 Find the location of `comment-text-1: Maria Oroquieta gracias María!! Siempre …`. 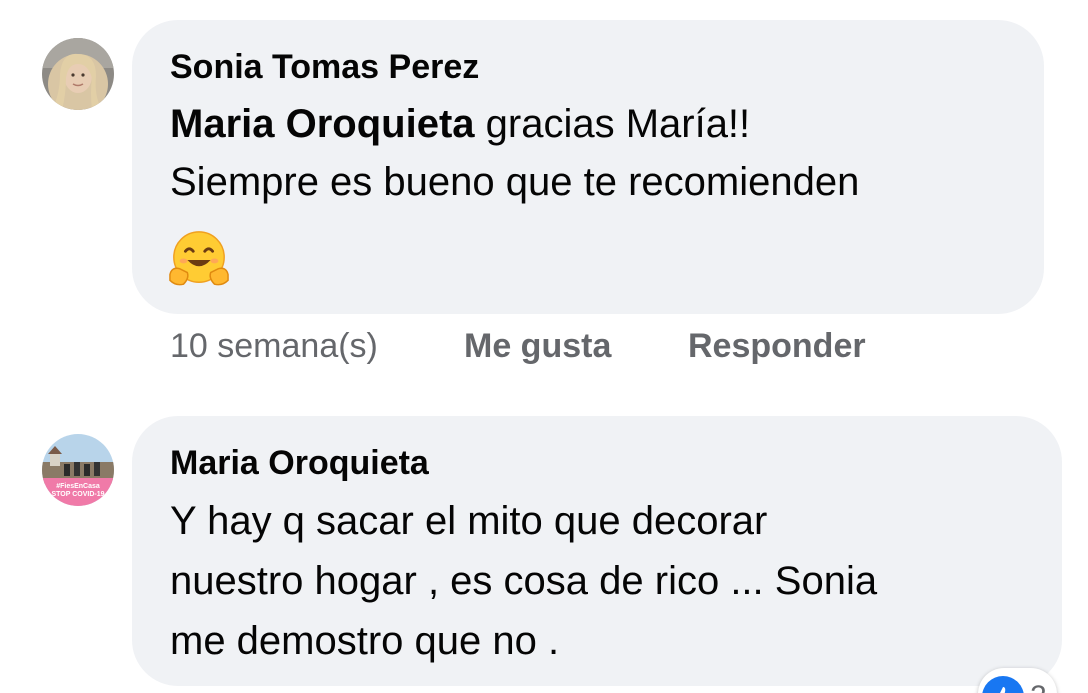

comment-text-1: Maria Oroquieta gracias María!! Siempre … is located at coordinates (600, 153).